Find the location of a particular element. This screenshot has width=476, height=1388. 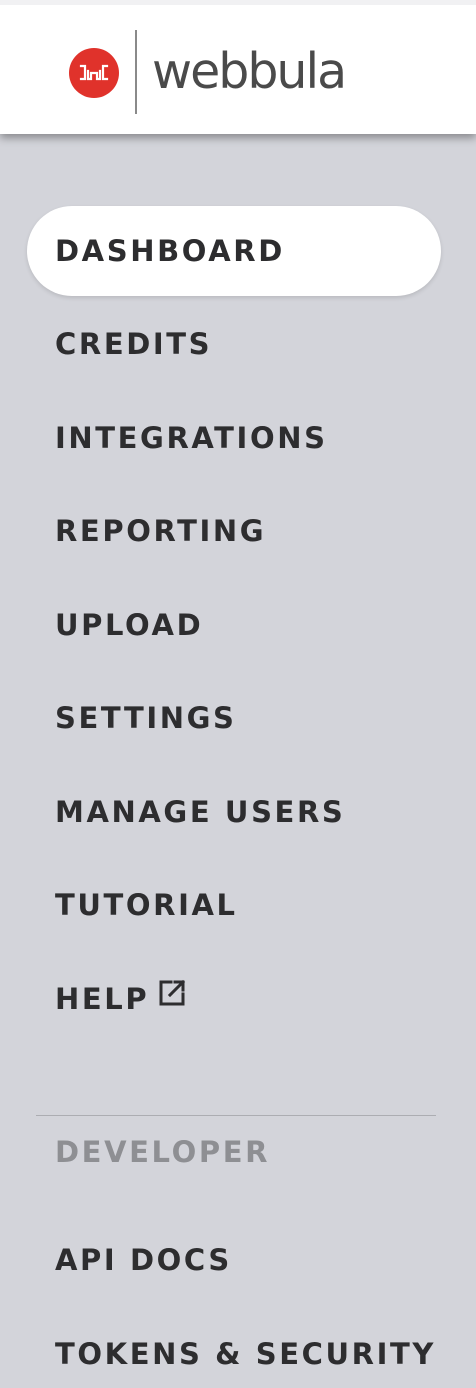

app-header: webbula is located at coordinates (238, 67).